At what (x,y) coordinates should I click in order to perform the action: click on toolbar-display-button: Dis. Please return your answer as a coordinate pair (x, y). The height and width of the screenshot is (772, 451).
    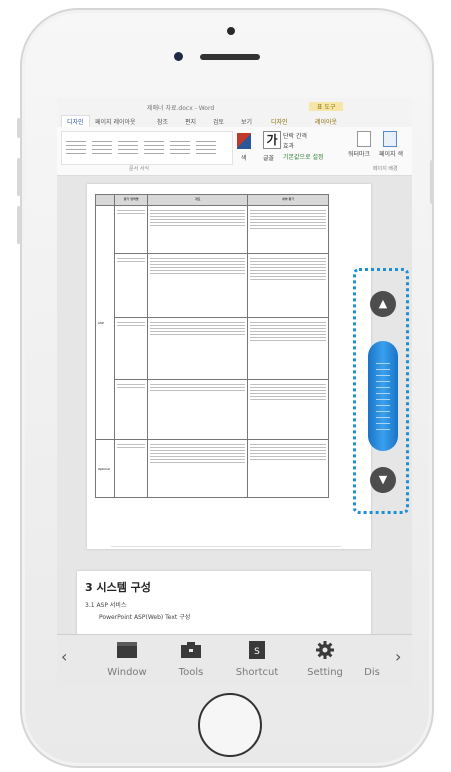
    Looking at the image, I should click on (372, 659).